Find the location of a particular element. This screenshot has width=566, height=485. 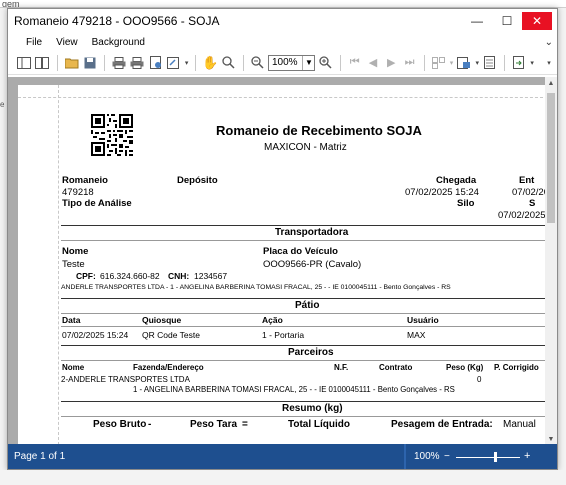

parceiros-row-nome: 2-ANDERLE TRANSPORTES LTDA is located at coordinates (125, 379).